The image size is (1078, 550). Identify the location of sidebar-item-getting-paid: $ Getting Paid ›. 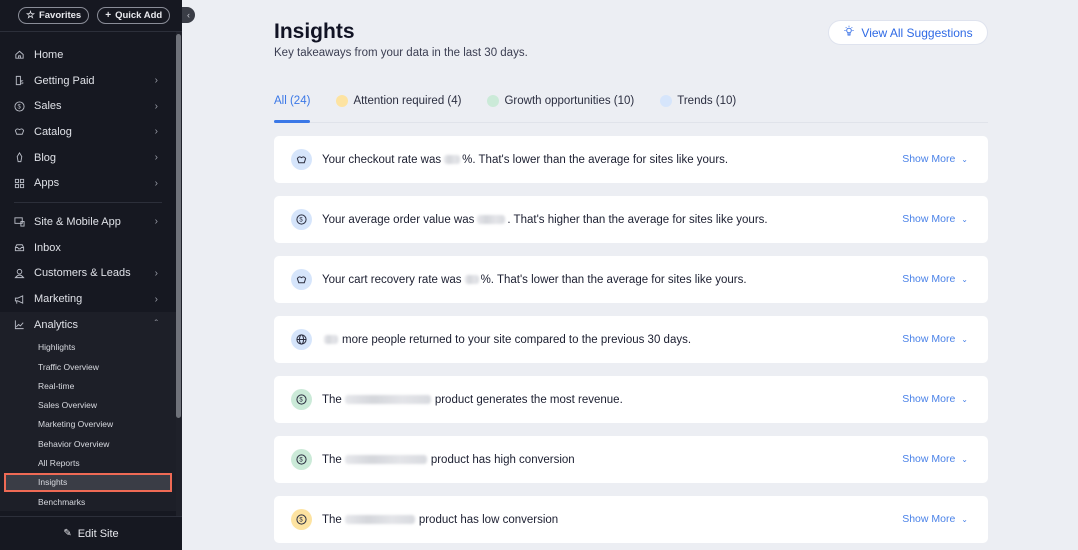
(88, 81).